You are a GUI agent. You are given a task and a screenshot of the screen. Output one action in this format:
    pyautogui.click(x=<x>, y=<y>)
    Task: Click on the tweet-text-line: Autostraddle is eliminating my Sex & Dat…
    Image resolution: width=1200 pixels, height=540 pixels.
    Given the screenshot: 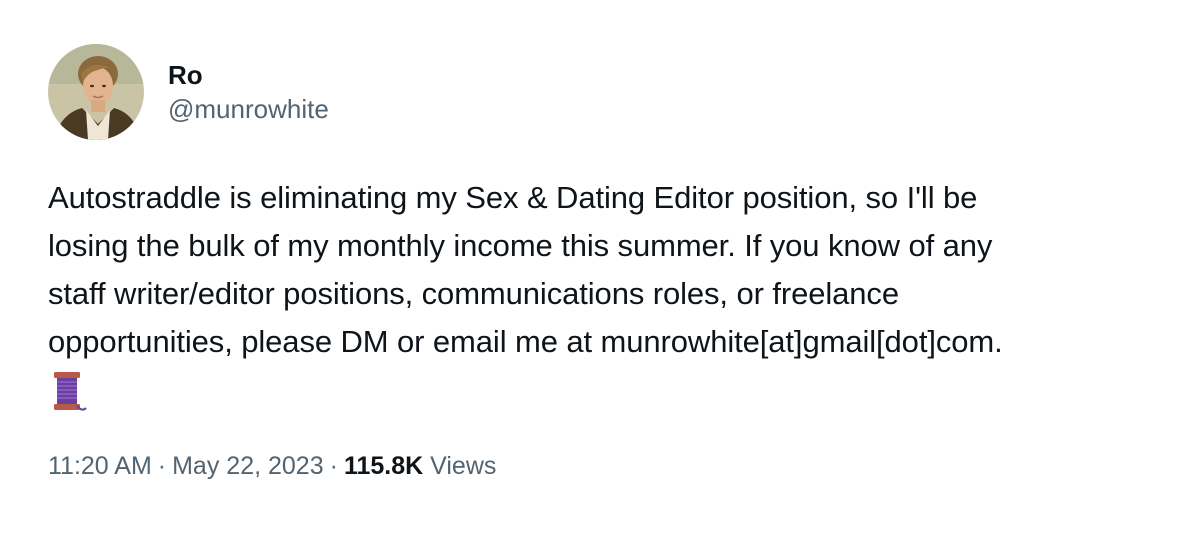 What is the action you would take?
    pyautogui.click(x=513, y=197)
    